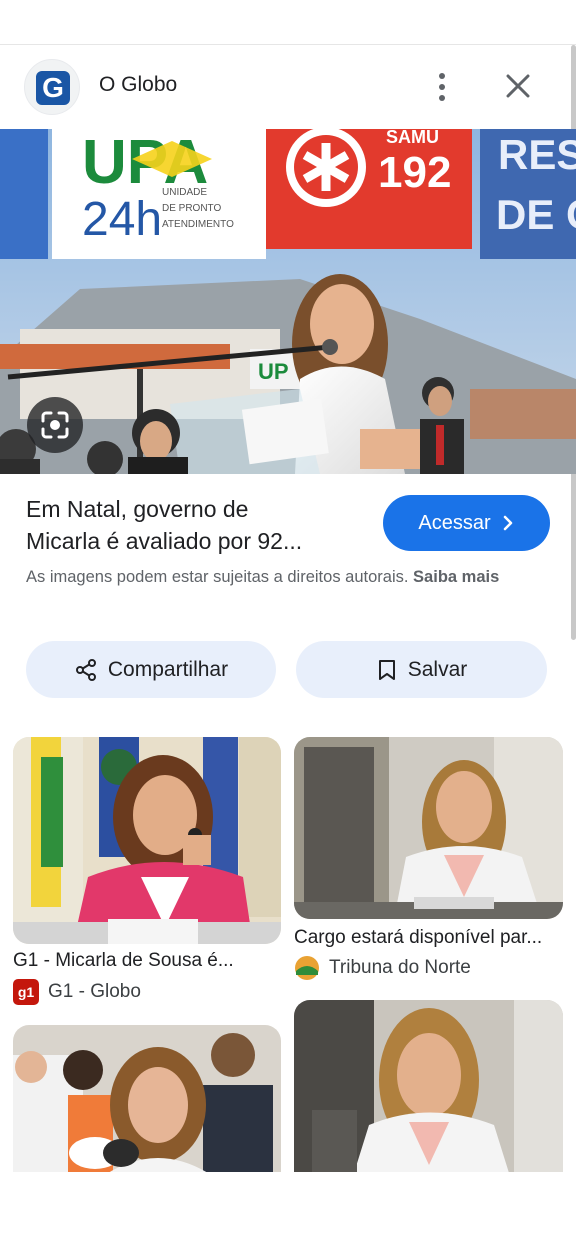 This screenshot has width=576, height=1248. I want to click on bottom-blank, so click(288, 1210).